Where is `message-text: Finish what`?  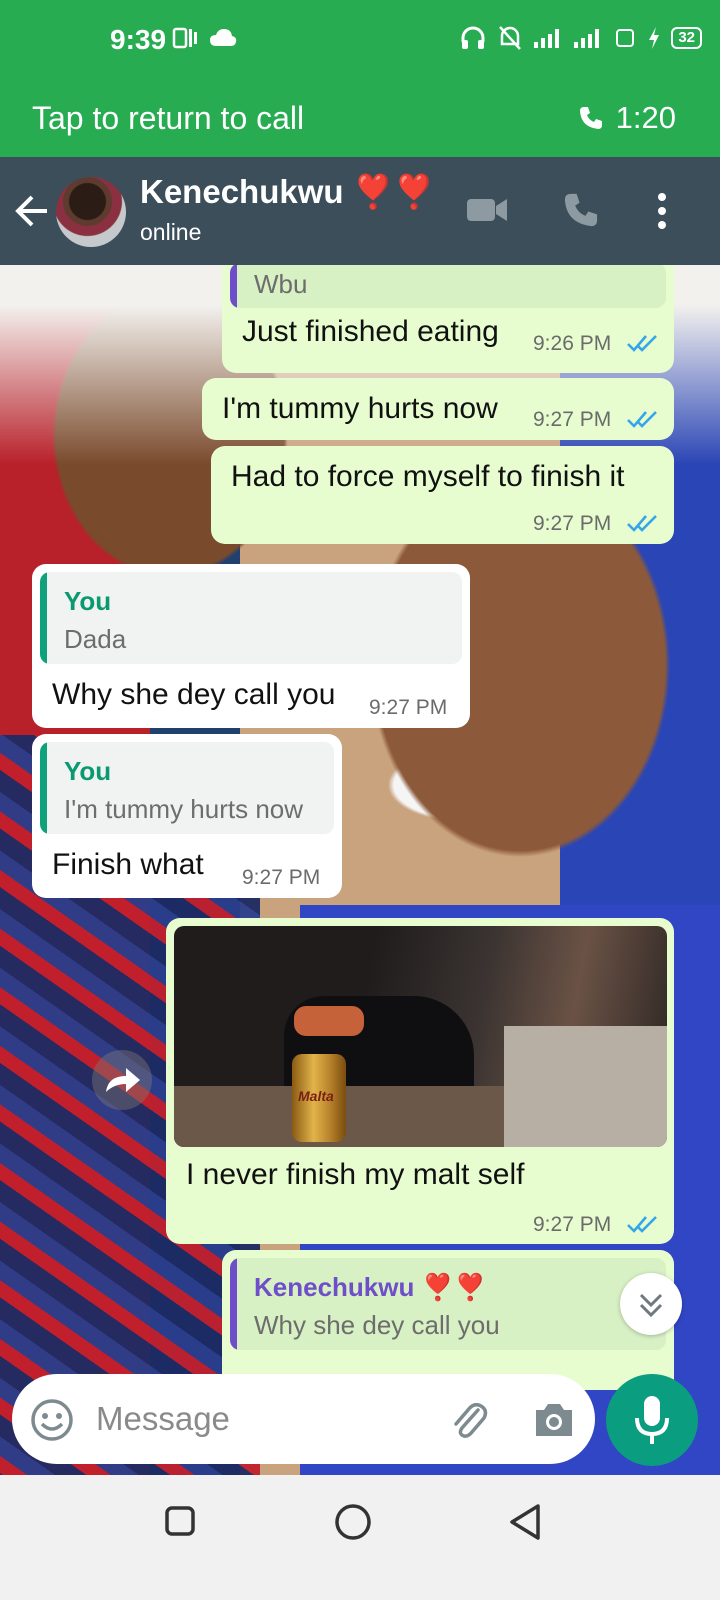 message-text: Finish what is located at coordinates (128, 864).